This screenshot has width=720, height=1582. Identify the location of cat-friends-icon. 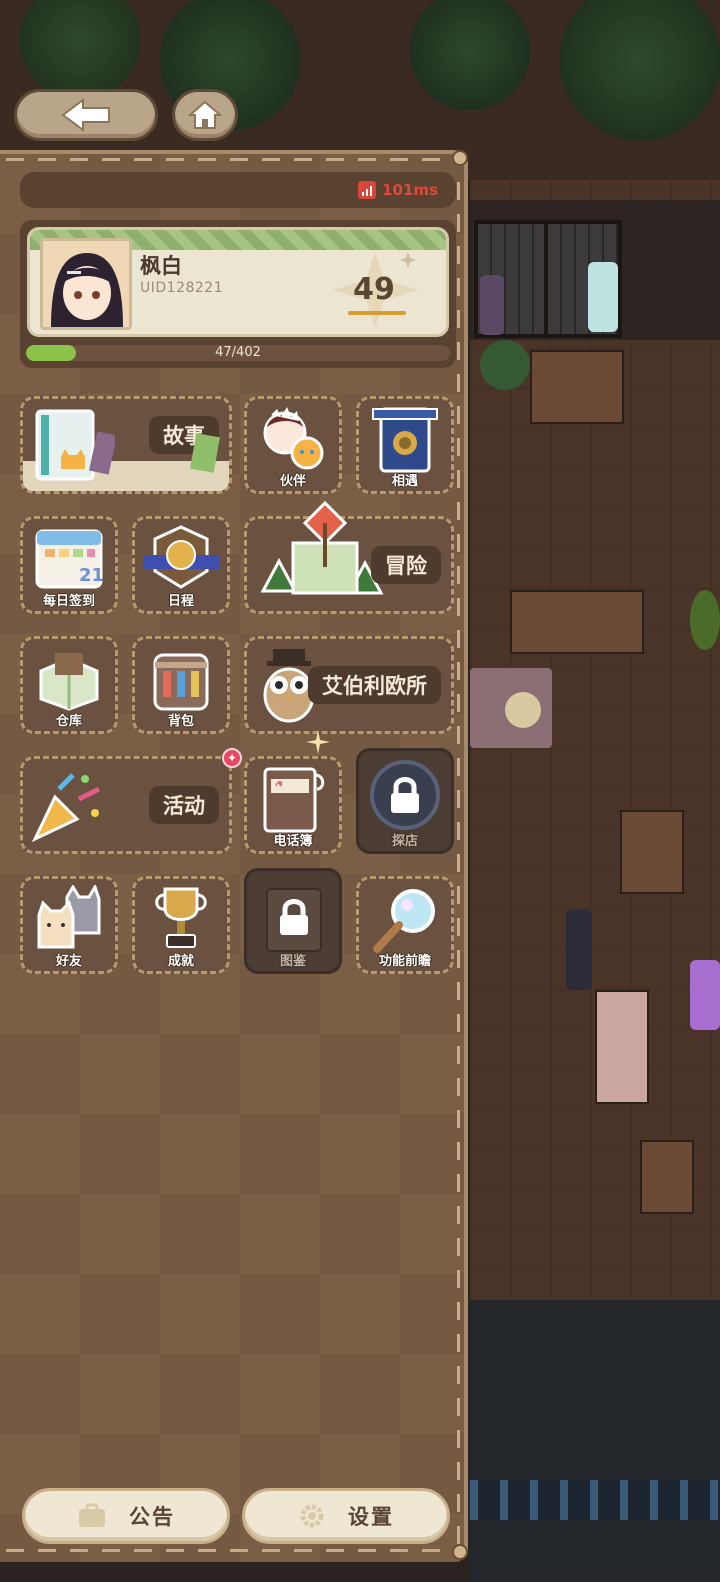
(69, 917).